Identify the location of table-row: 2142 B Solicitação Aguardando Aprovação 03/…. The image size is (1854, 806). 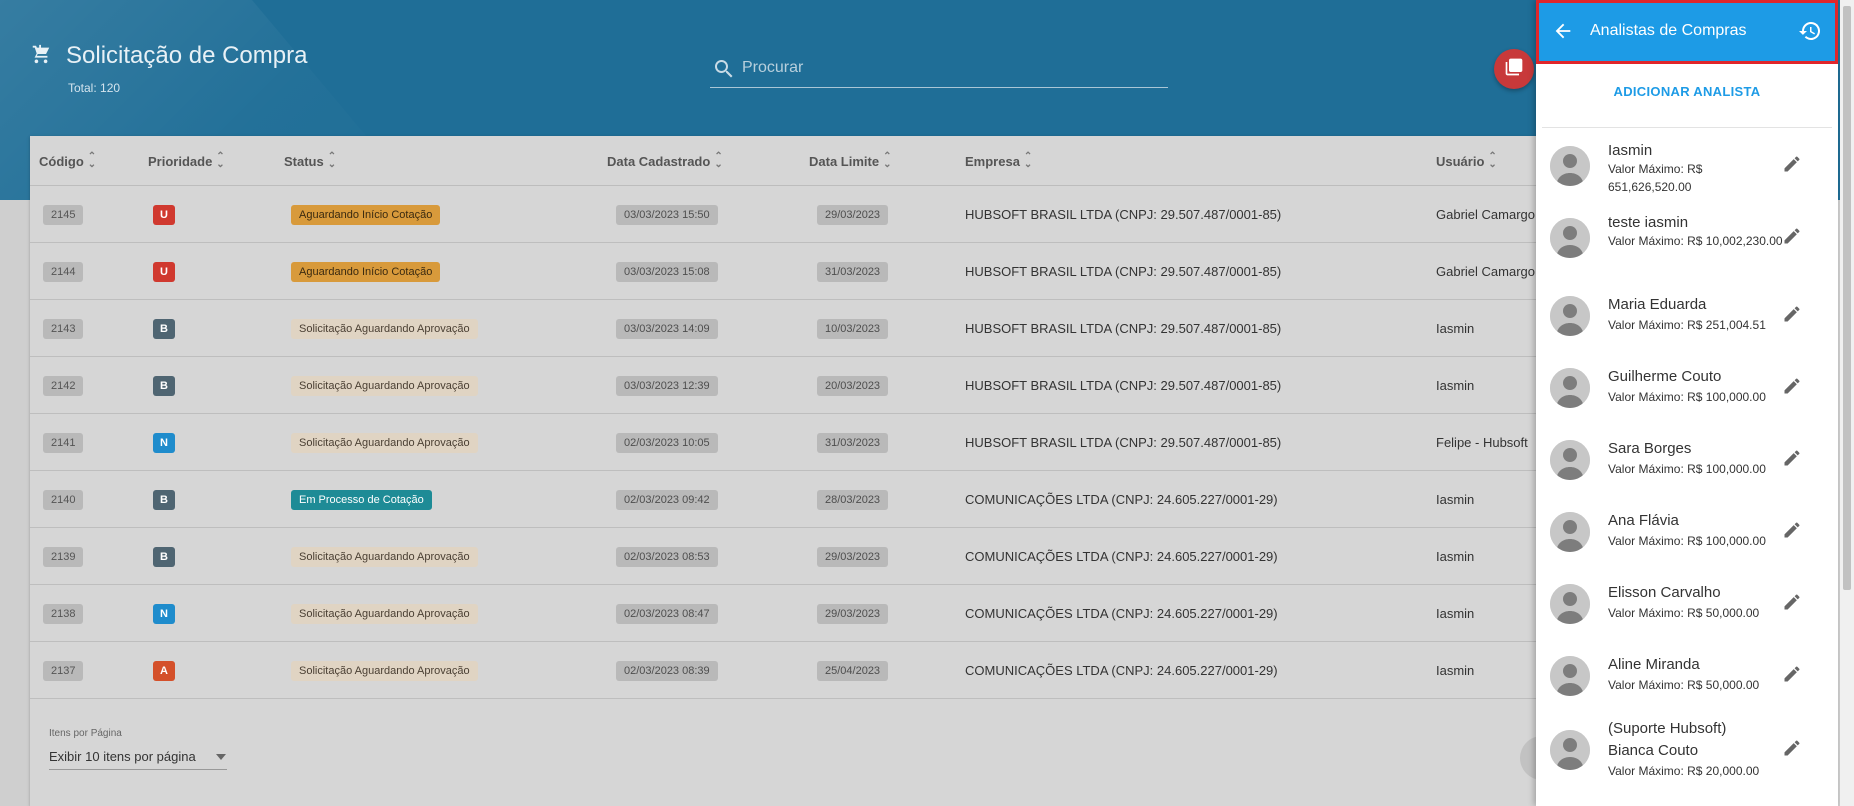
(799, 385).